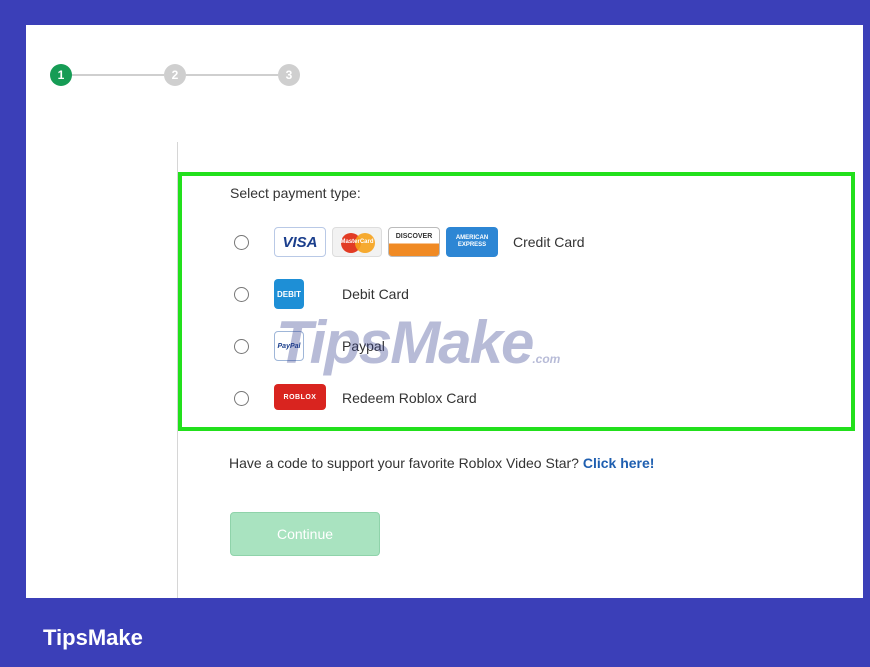 Image resolution: width=870 pixels, height=667 pixels. Describe the element at coordinates (241, 294) in the screenshot. I see `radio-debit-card` at that location.